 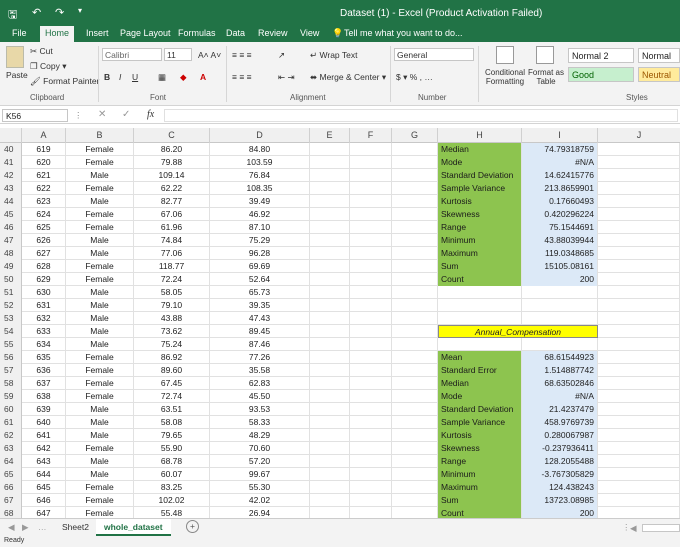 What do you see at coordinates (44, 227) in the screenshot?
I see `cell-a: 625` at bounding box center [44, 227].